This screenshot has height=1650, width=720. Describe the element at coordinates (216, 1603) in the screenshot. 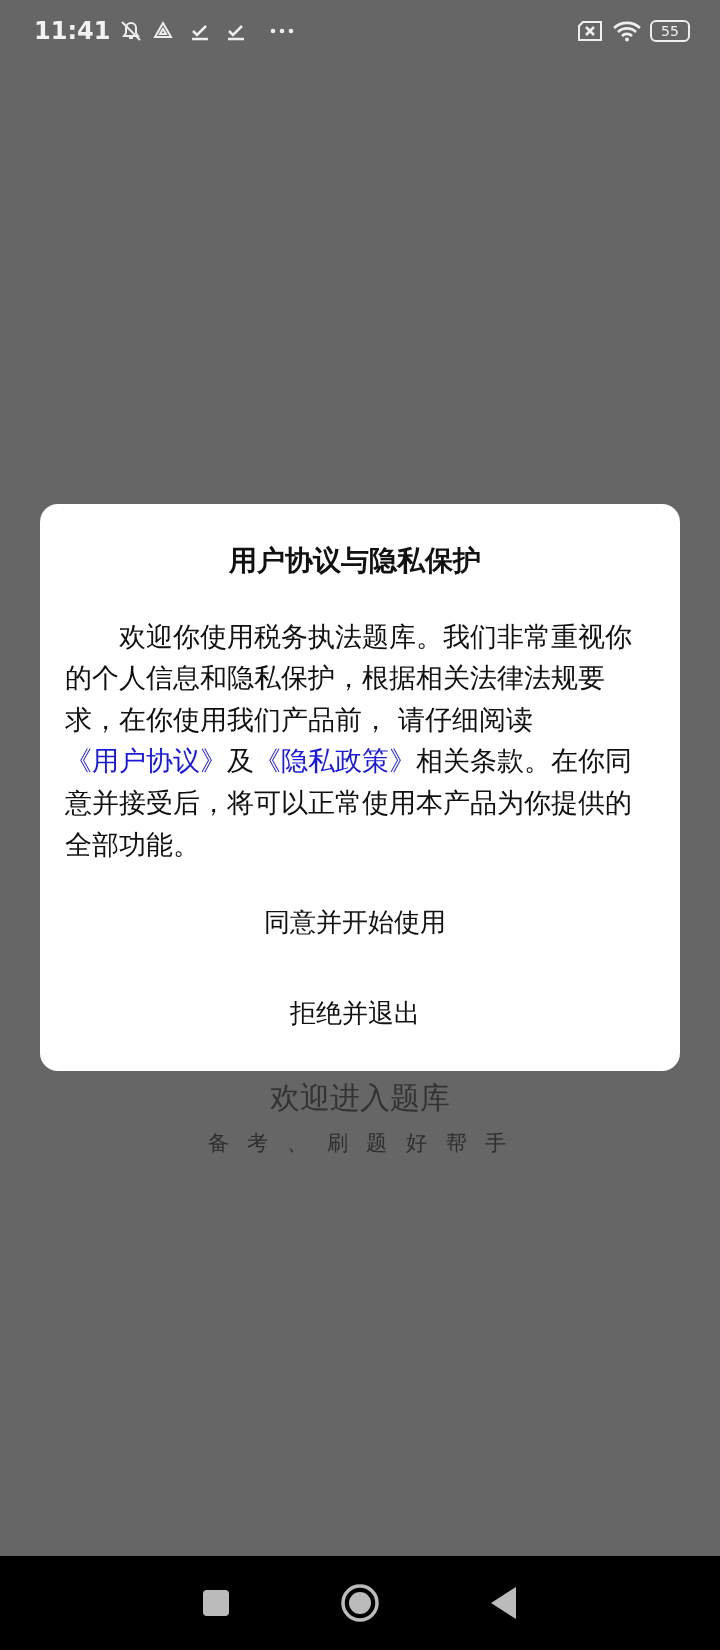

I see `recents-square-icon` at that location.